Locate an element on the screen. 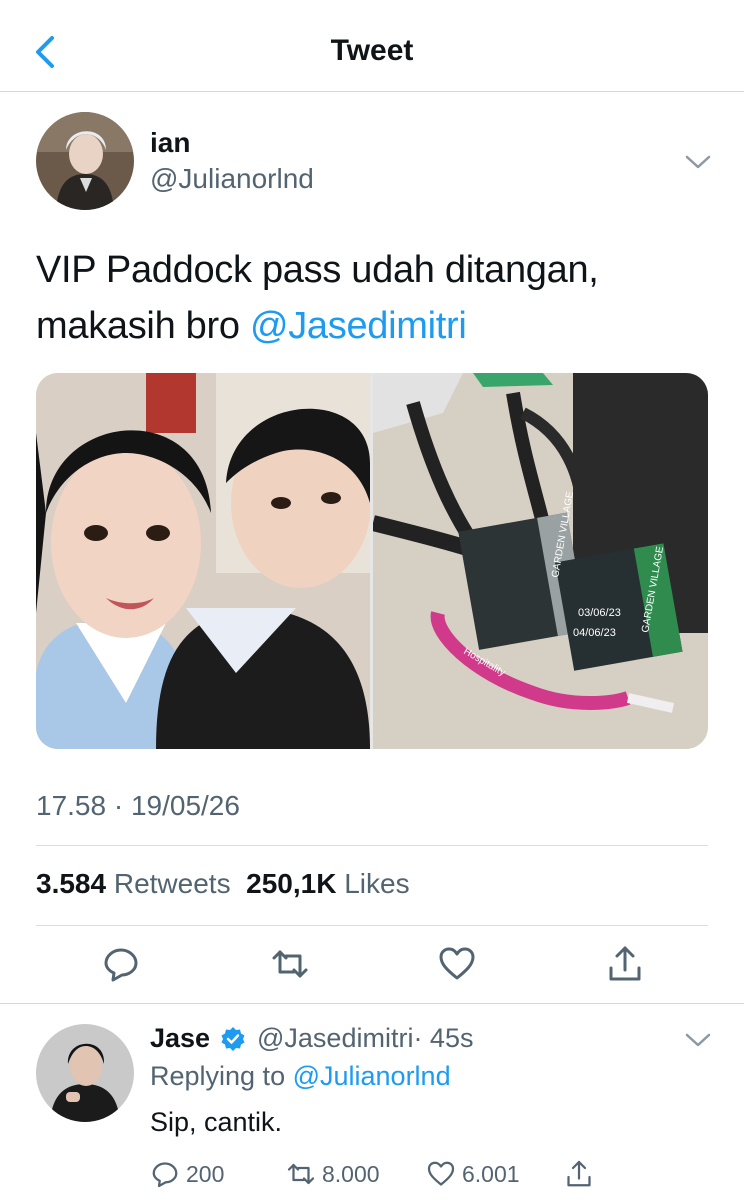 Image resolution: width=744 pixels, height=1200 pixels. reply-reply-button: 200 is located at coordinates (187, 1174).